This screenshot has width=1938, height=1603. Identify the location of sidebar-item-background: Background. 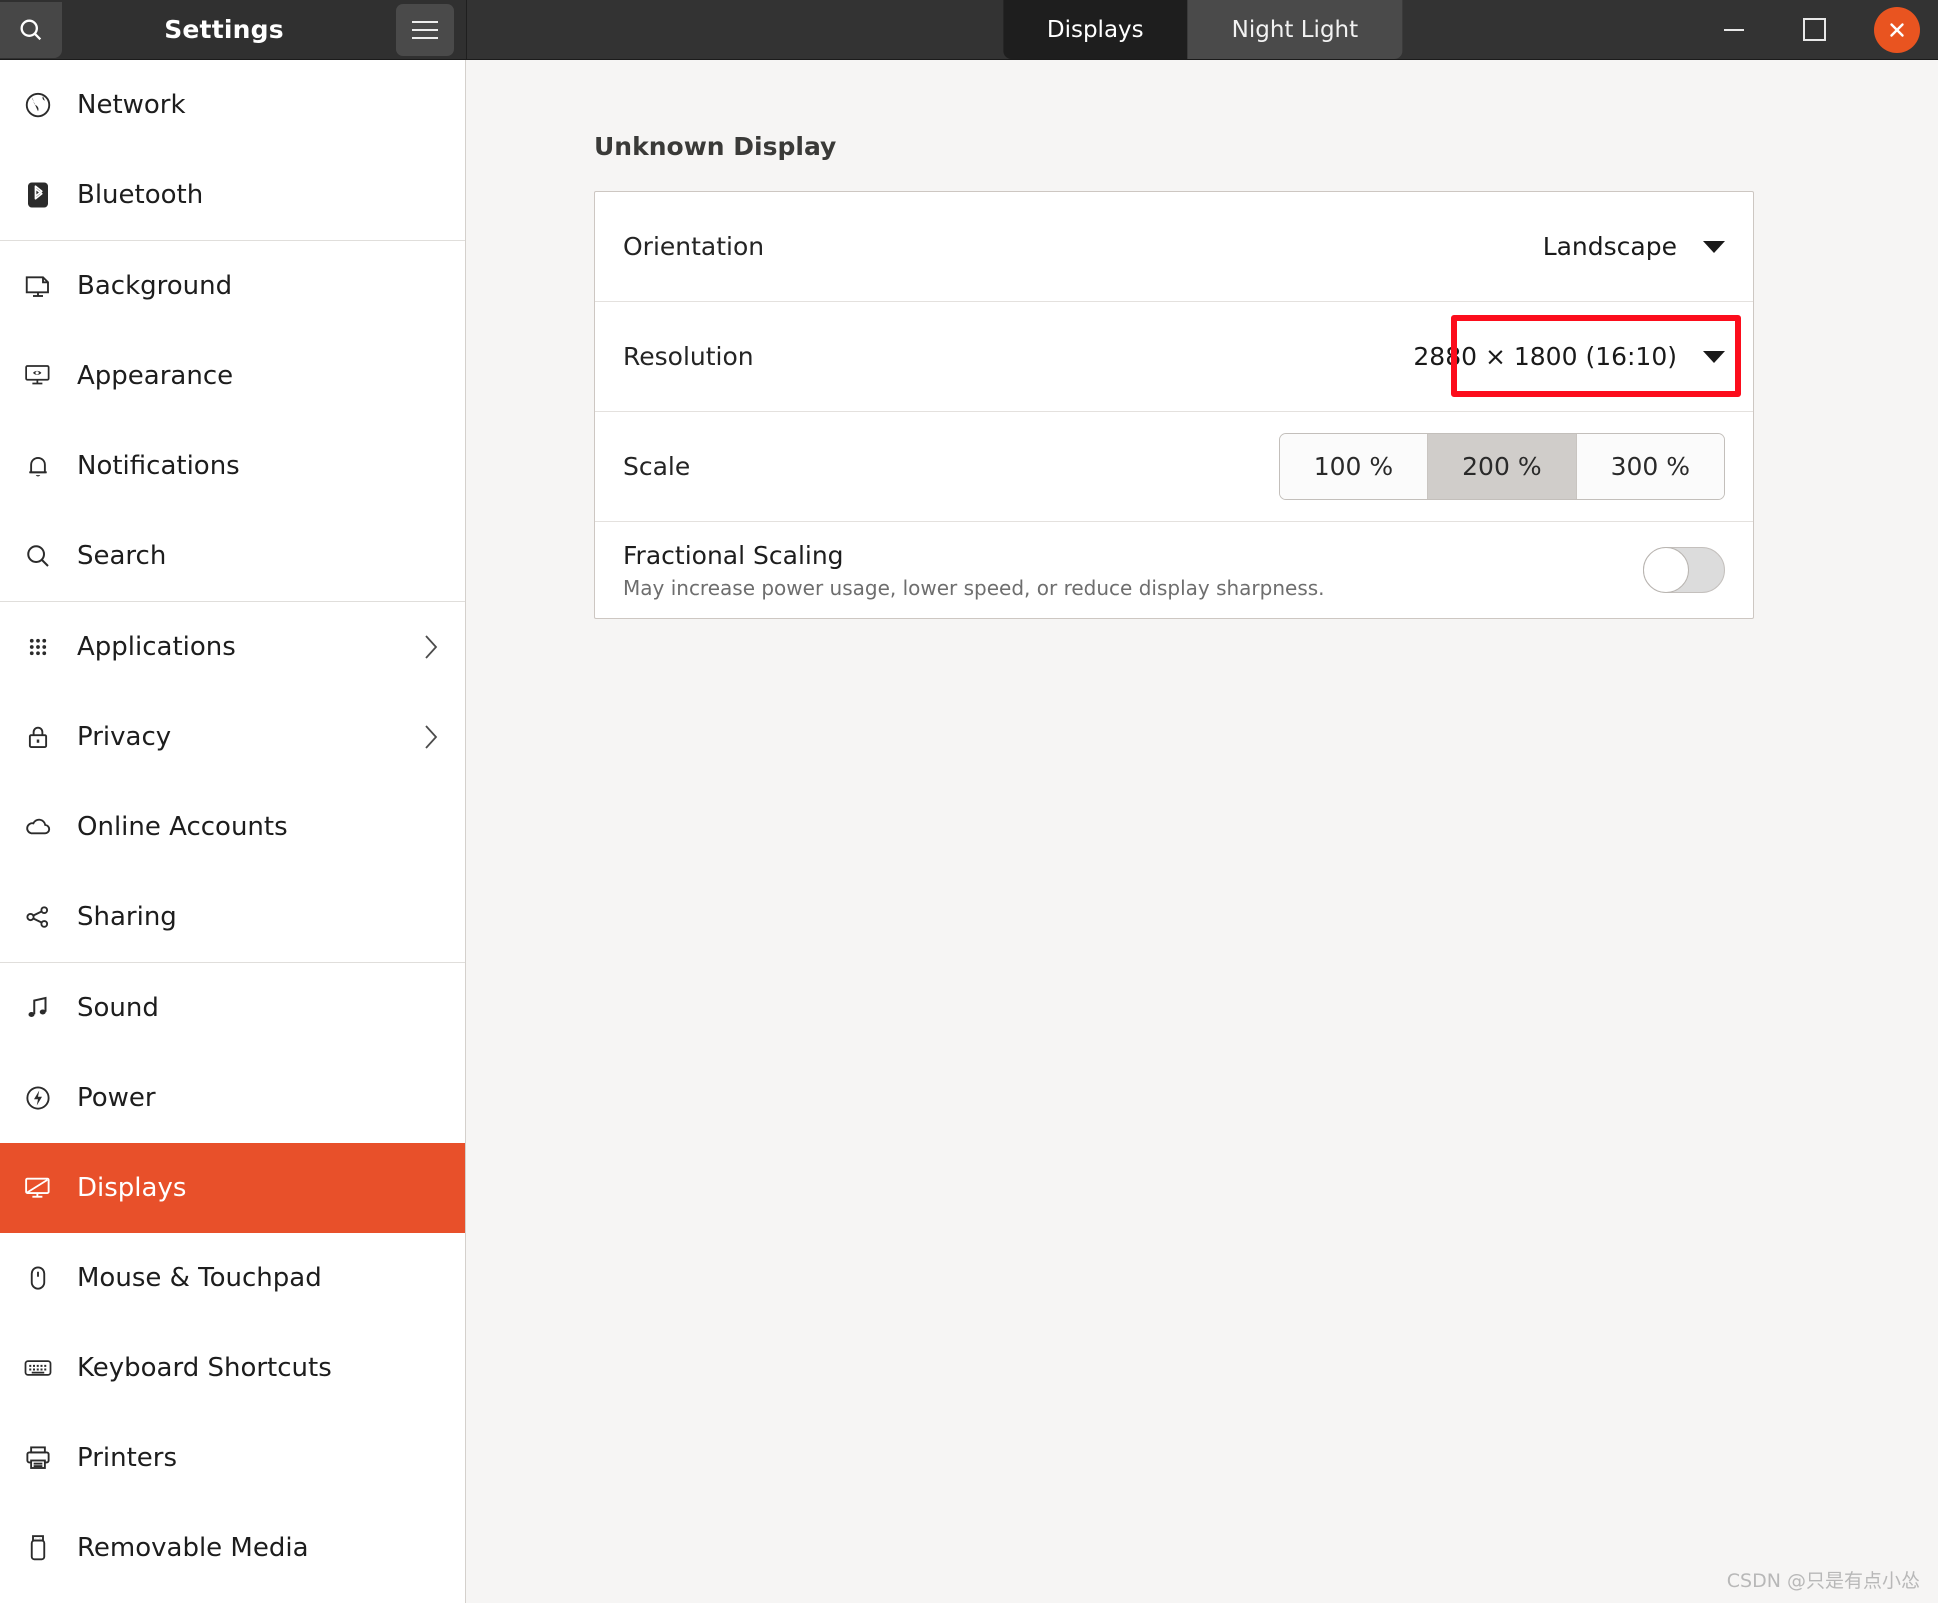
(232, 286).